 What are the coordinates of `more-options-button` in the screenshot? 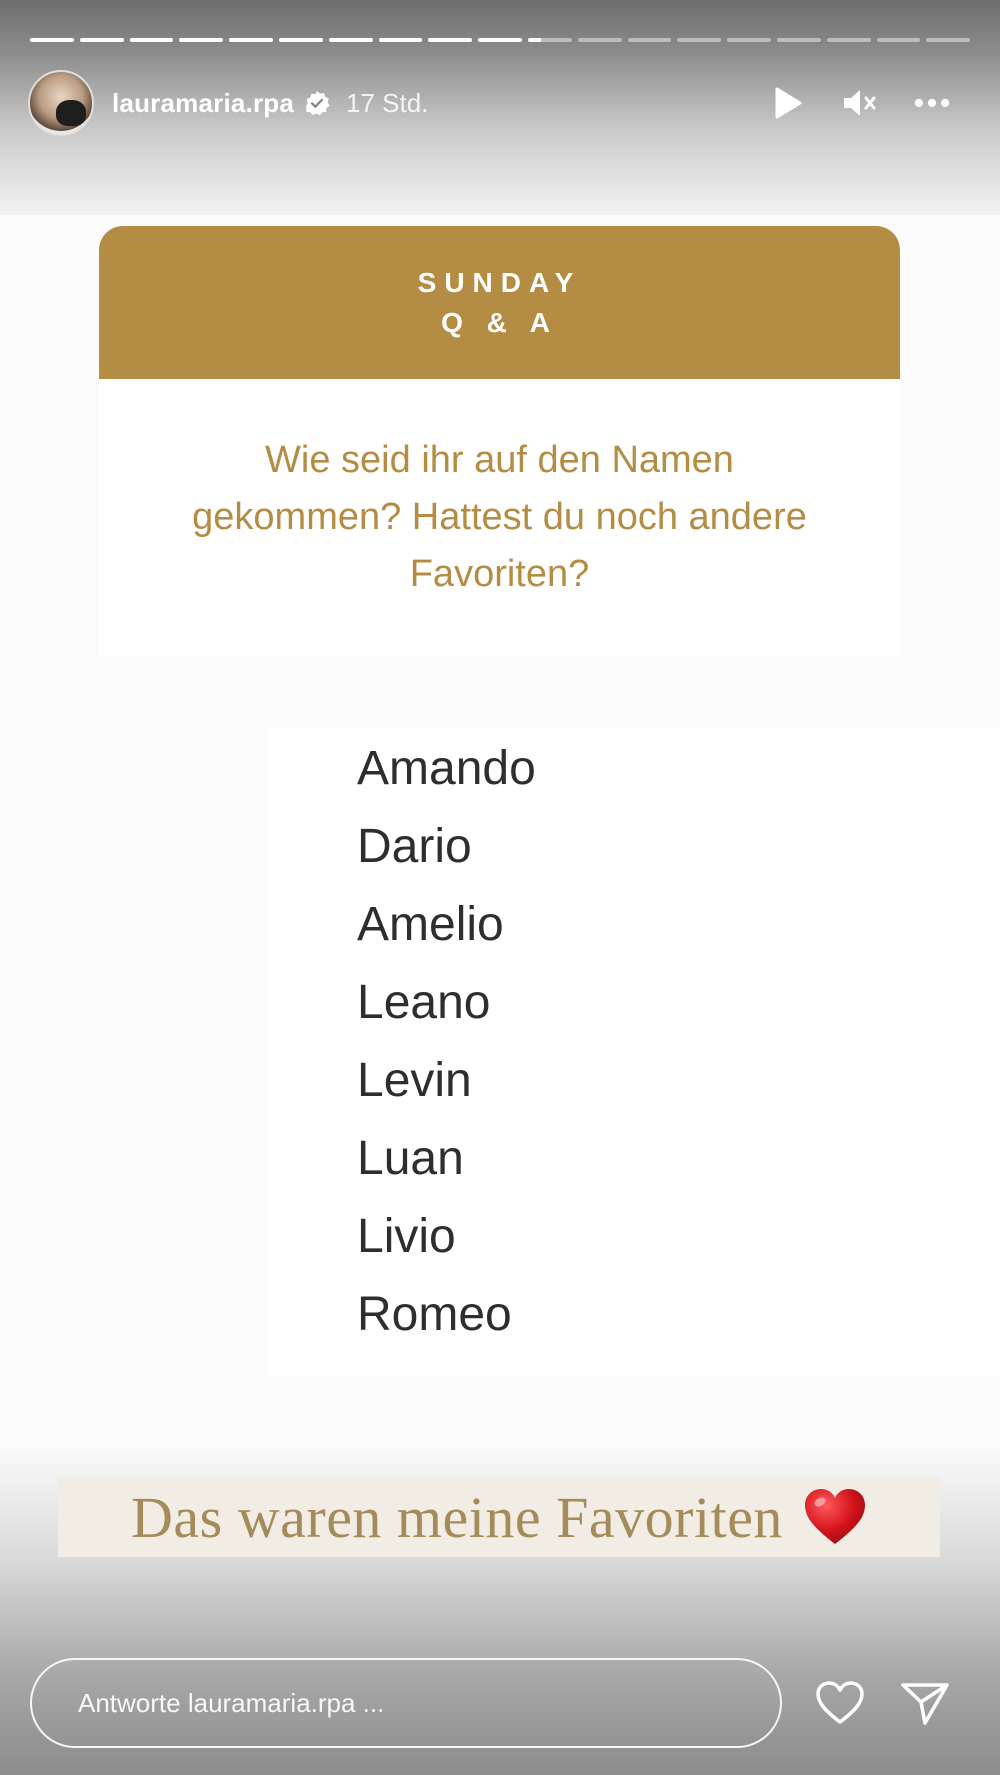 It's located at (932, 103).